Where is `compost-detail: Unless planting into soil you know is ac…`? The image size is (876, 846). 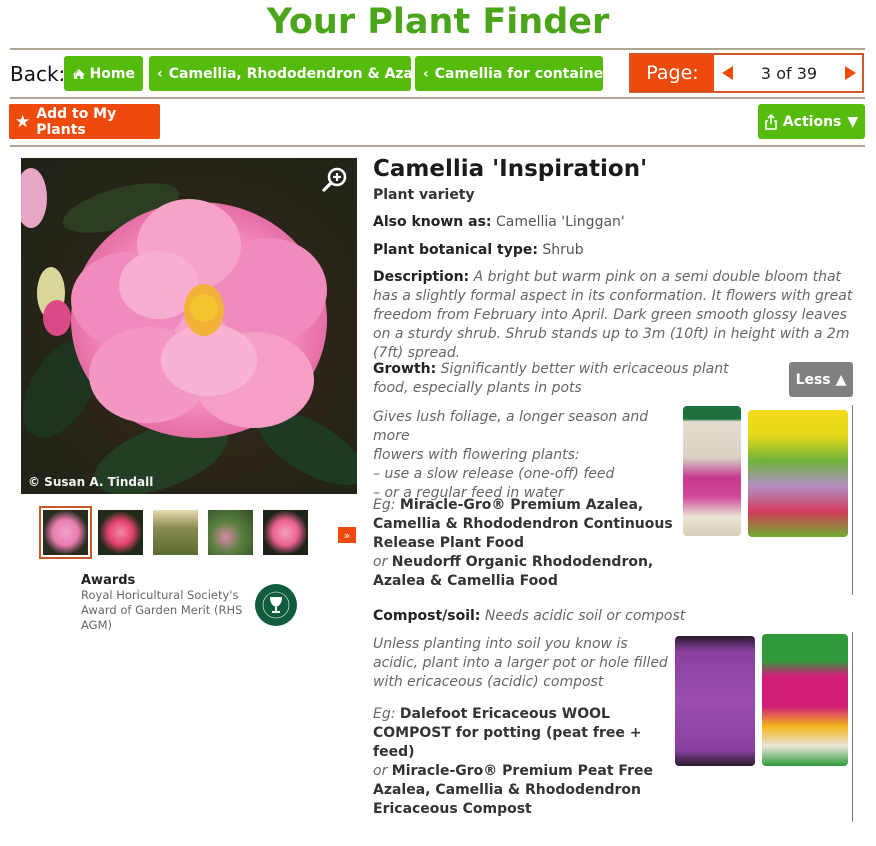
compost-detail: Unless planting into soil you know is ac… is located at coordinates (520, 663).